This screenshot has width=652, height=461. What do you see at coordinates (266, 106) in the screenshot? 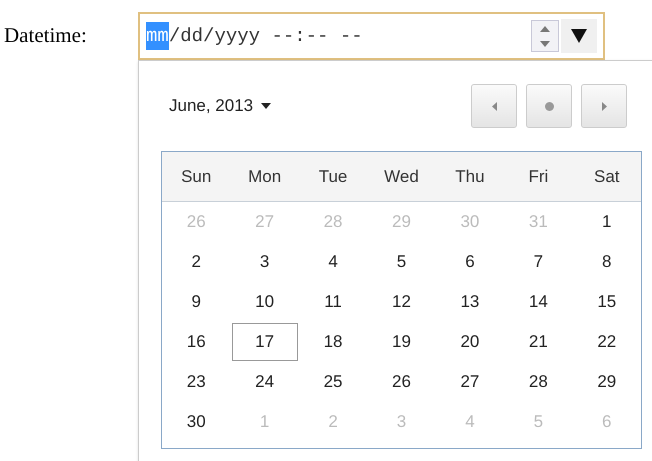
I see `caret-icon` at bounding box center [266, 106].